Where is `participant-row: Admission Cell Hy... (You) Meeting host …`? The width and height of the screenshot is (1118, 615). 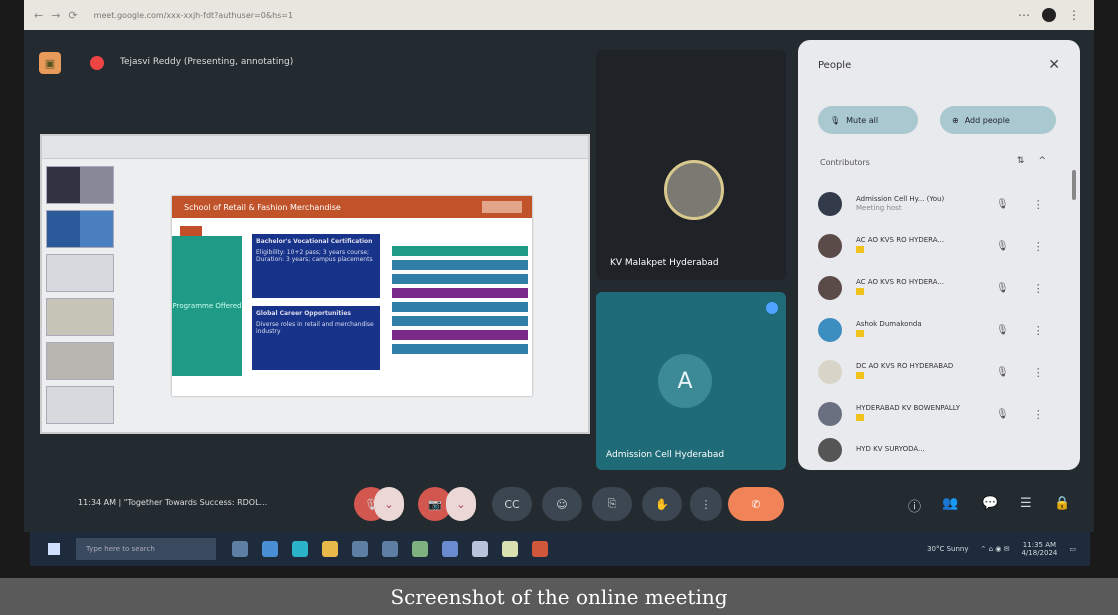
participant-row: Admission Cell Hy... (You) Meeting host … is located at coordinates (943, 204).